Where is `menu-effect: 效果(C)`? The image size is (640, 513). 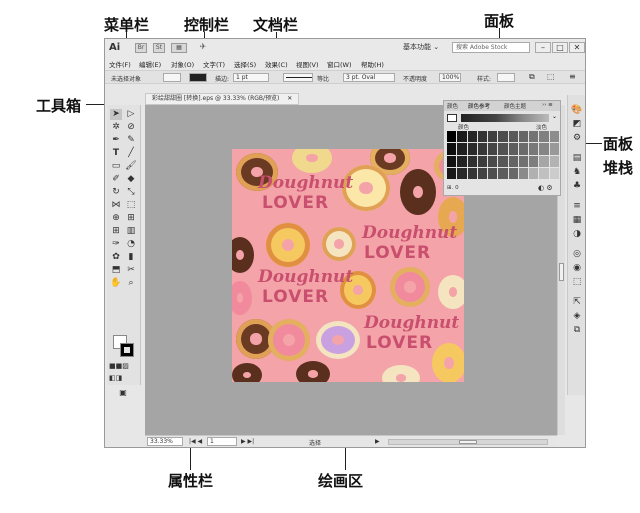 menu-effect: 效果(C) is located at coordinates (276, 64).